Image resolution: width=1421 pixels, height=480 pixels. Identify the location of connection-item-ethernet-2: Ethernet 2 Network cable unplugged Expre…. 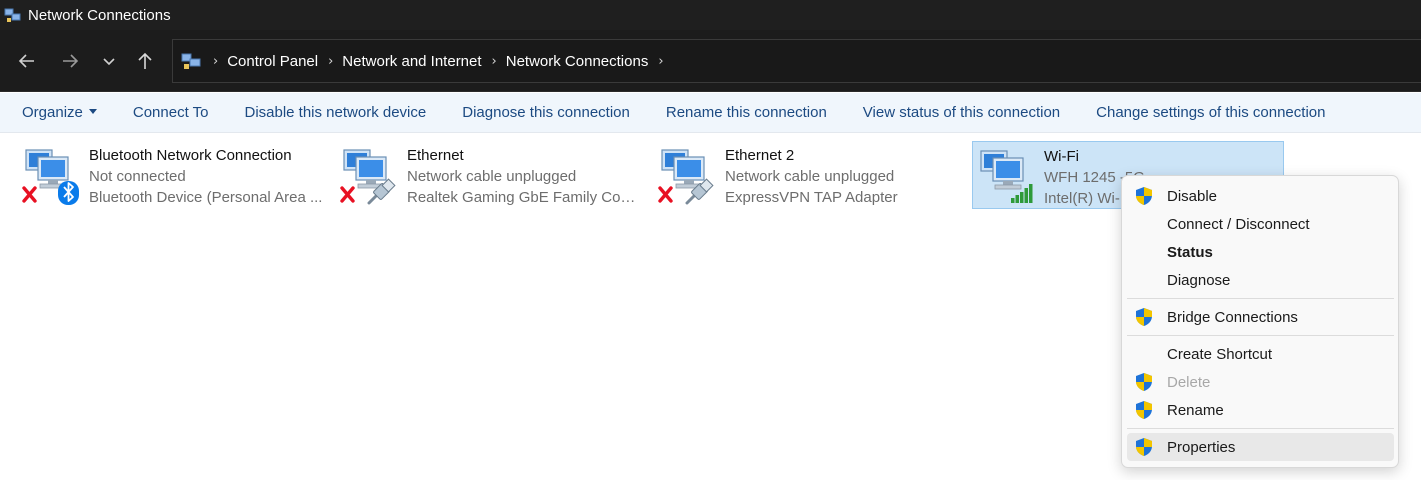
(810, 175).